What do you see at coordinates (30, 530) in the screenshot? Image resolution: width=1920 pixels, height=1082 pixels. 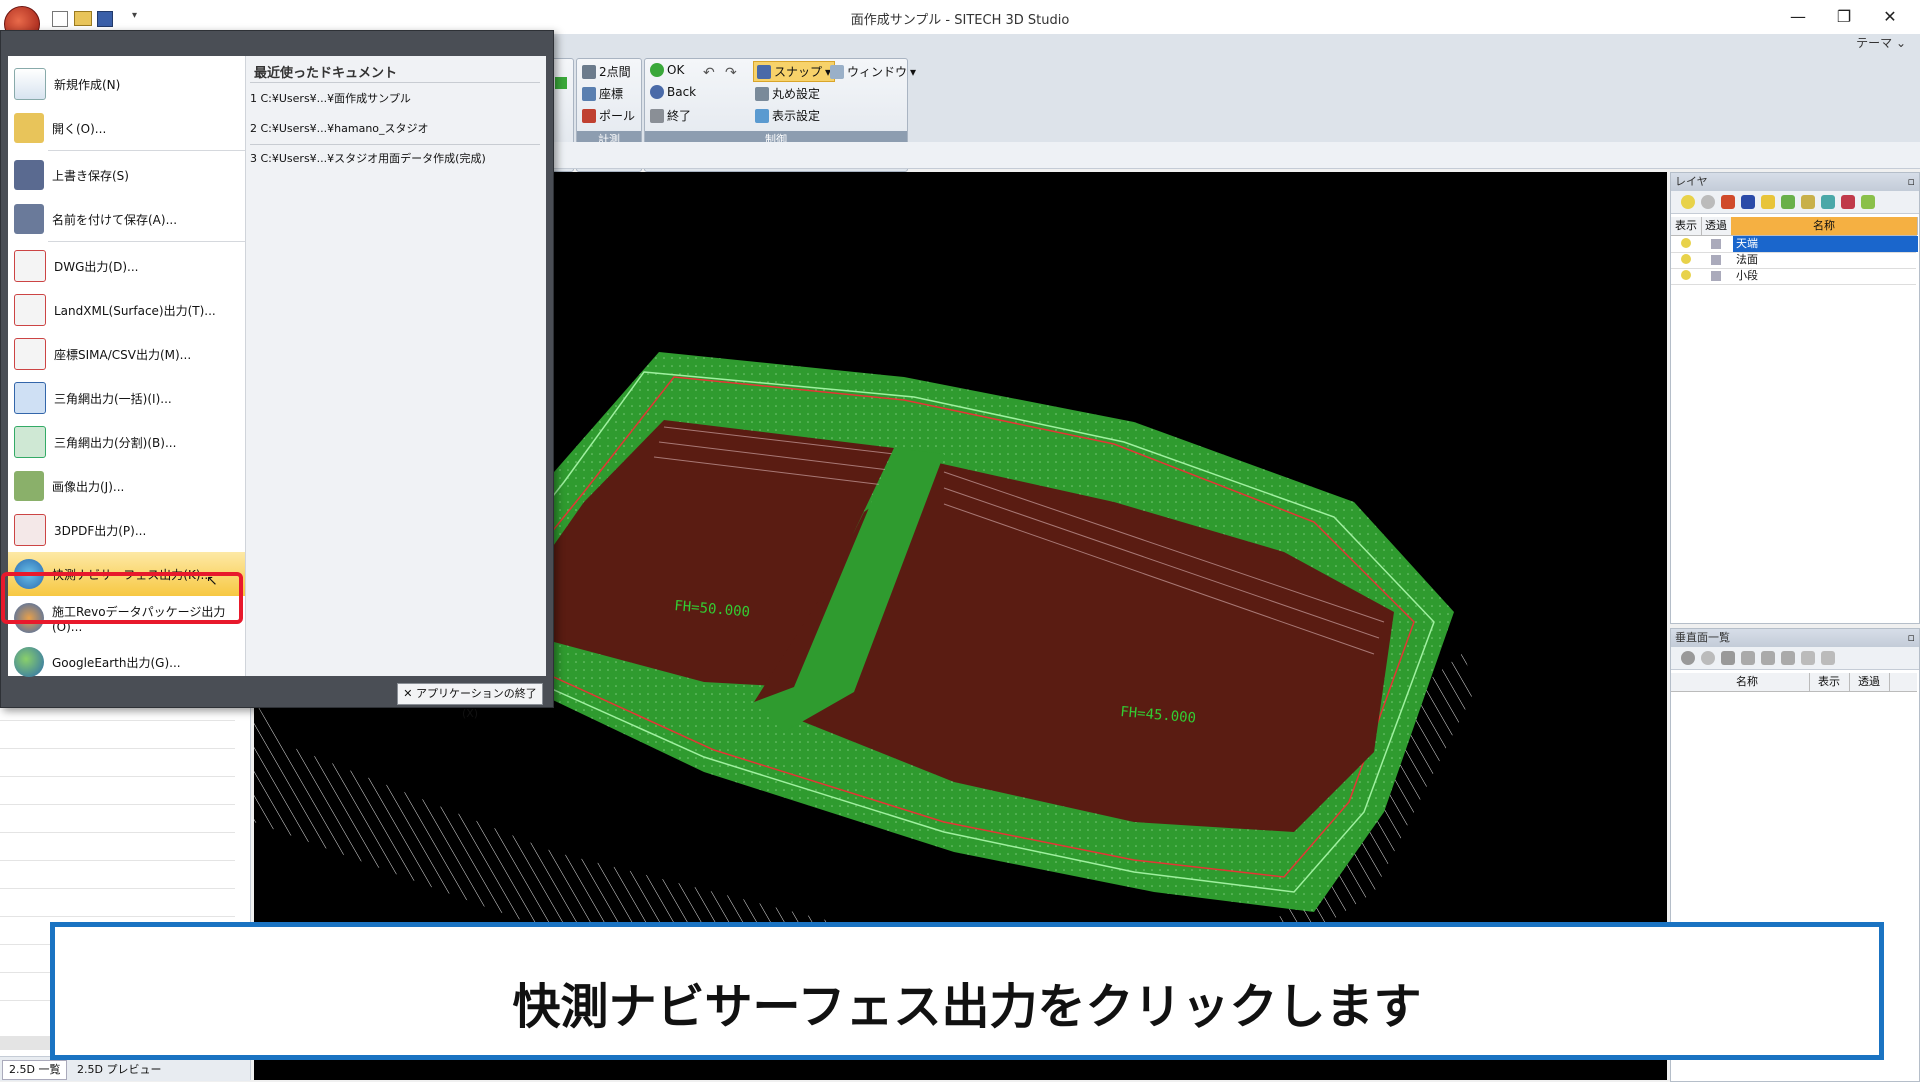 I see `pdf-icon` at bounding box center [30, 530].